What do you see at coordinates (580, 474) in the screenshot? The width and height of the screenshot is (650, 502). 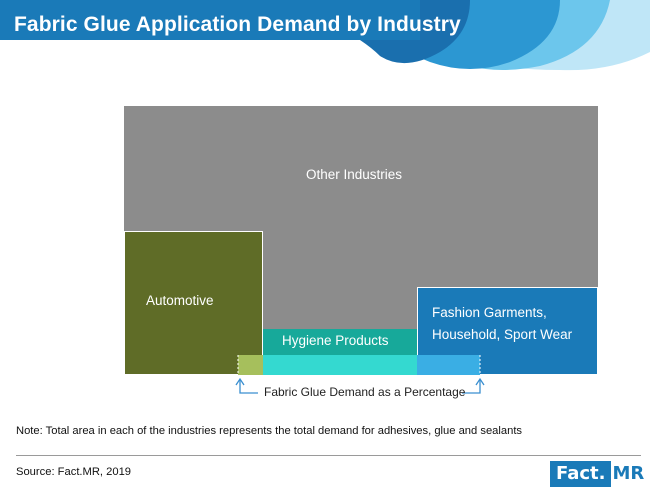 I see `logo-part1: Fact.` at bounding box center [580, 474].